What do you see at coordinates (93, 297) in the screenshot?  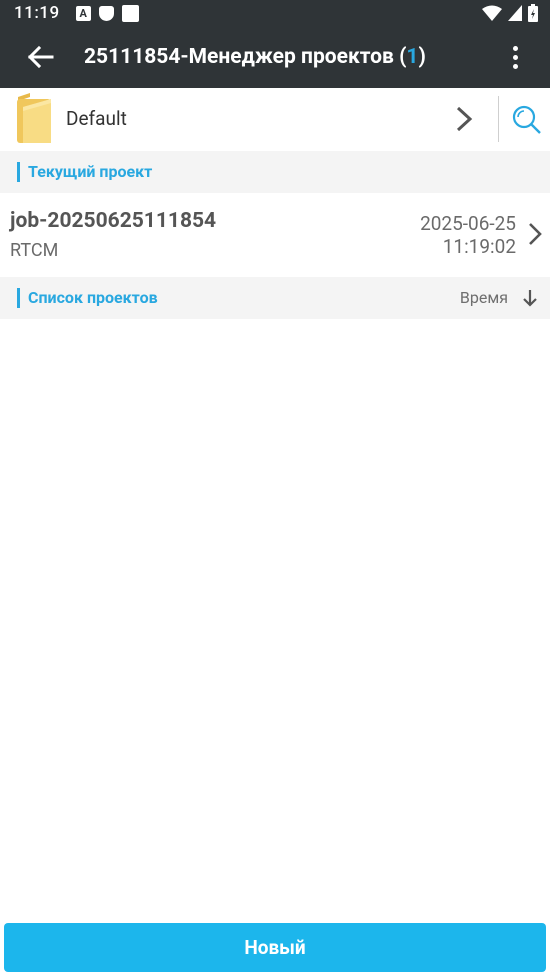 I see `section-label: Список проектов` at bounding box center [93, 297].